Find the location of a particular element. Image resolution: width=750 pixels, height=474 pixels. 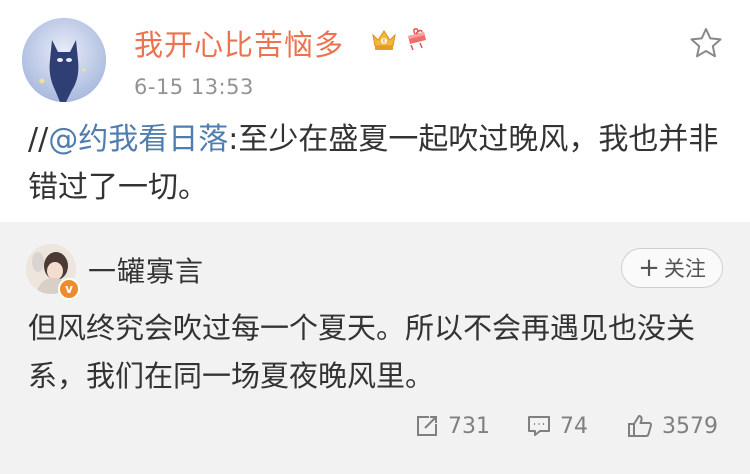

follow-button: + 关注 is located at coordinates (672, 268).